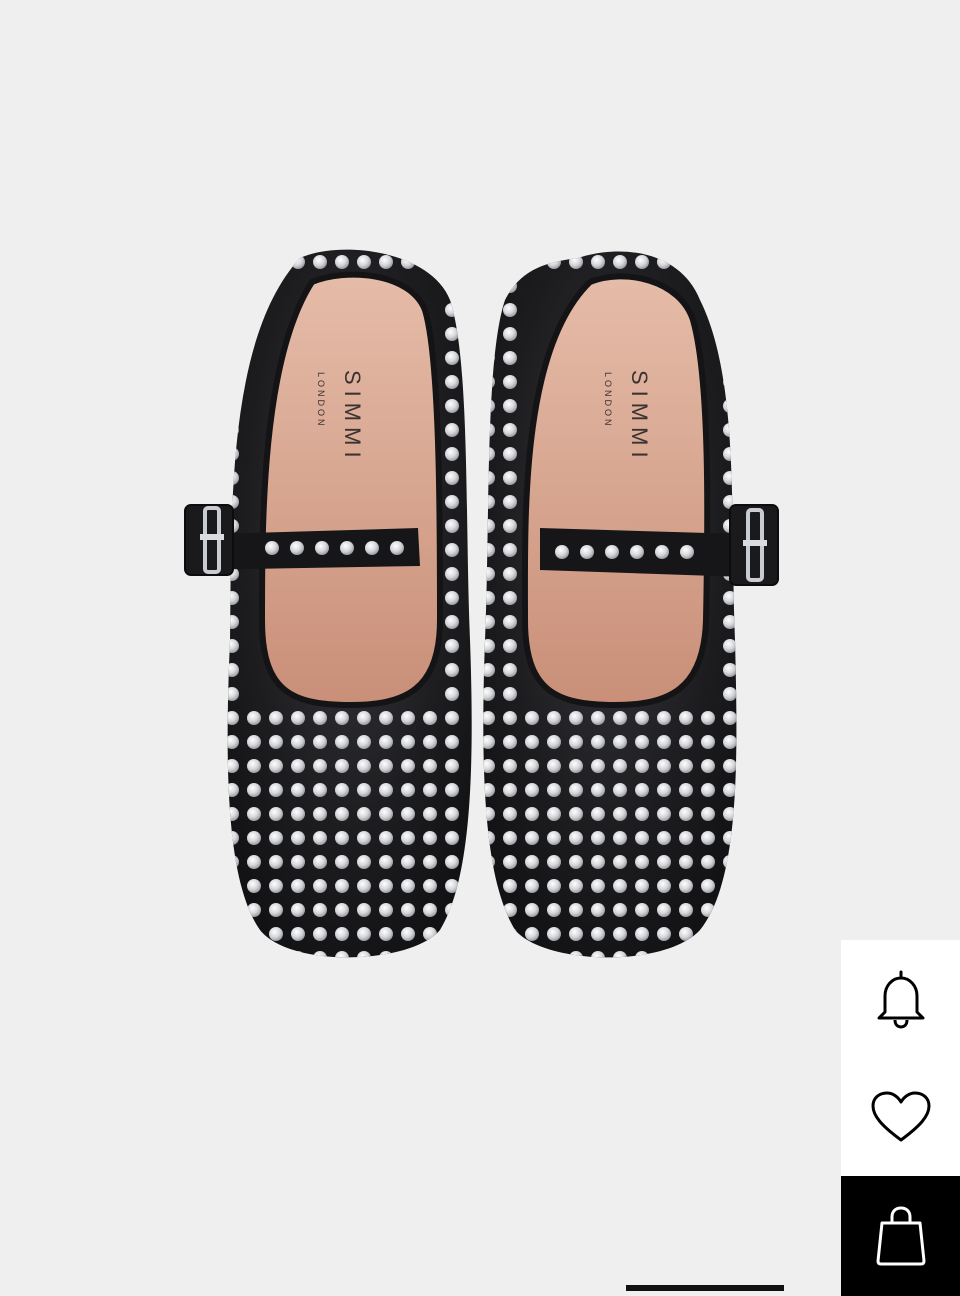 This screenshot has width=960, height=1296. I want to click on brand-sub-left: LONDON, so click(321, 400).